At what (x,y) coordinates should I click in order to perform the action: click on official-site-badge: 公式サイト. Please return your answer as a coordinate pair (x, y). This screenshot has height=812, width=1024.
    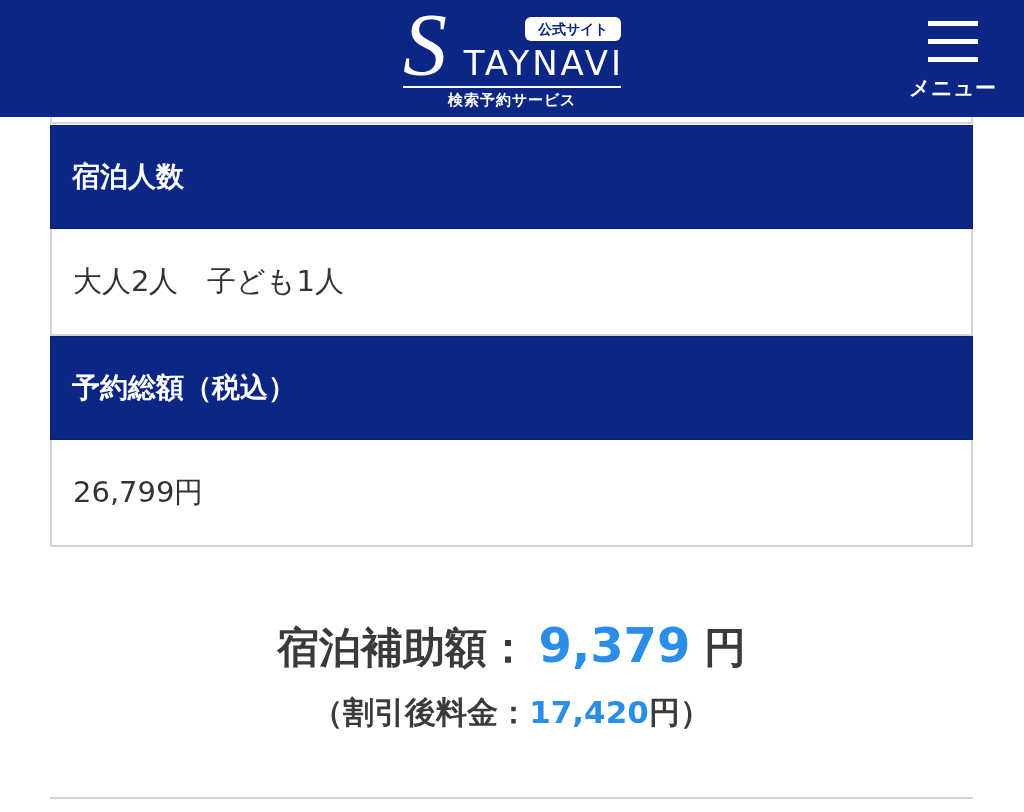
    Looking at the image, I should click on (573, 28).